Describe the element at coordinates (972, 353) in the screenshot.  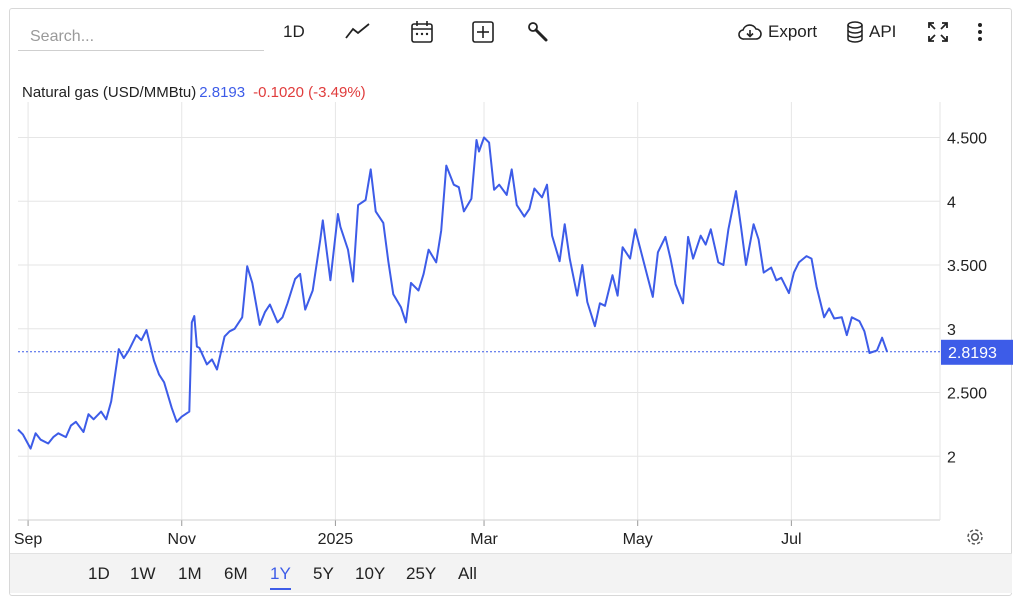
I see `last-price-label: 2.8193` at that location.